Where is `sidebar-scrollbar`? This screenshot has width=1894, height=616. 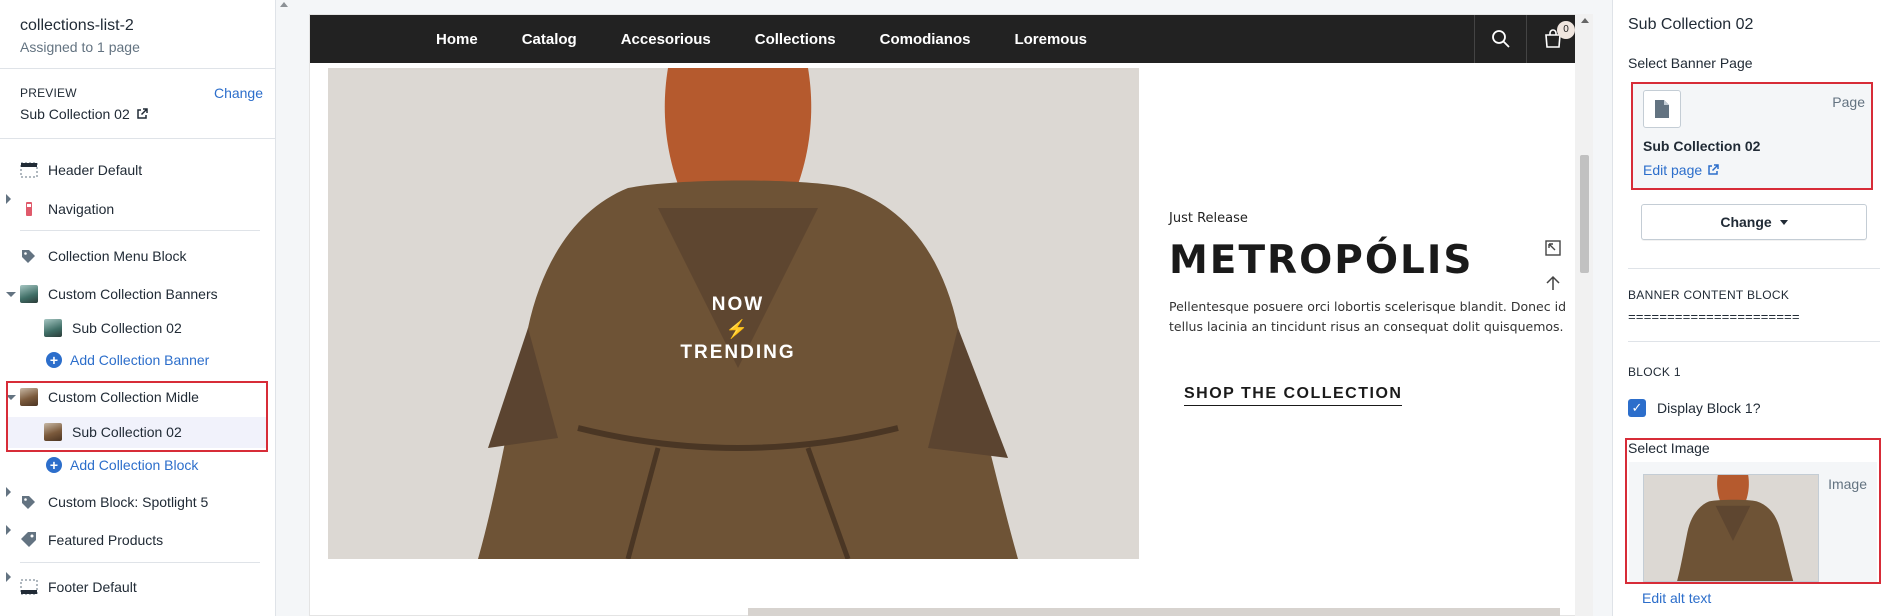
sidebar-scrollbar is located at coordinates (284, 308).